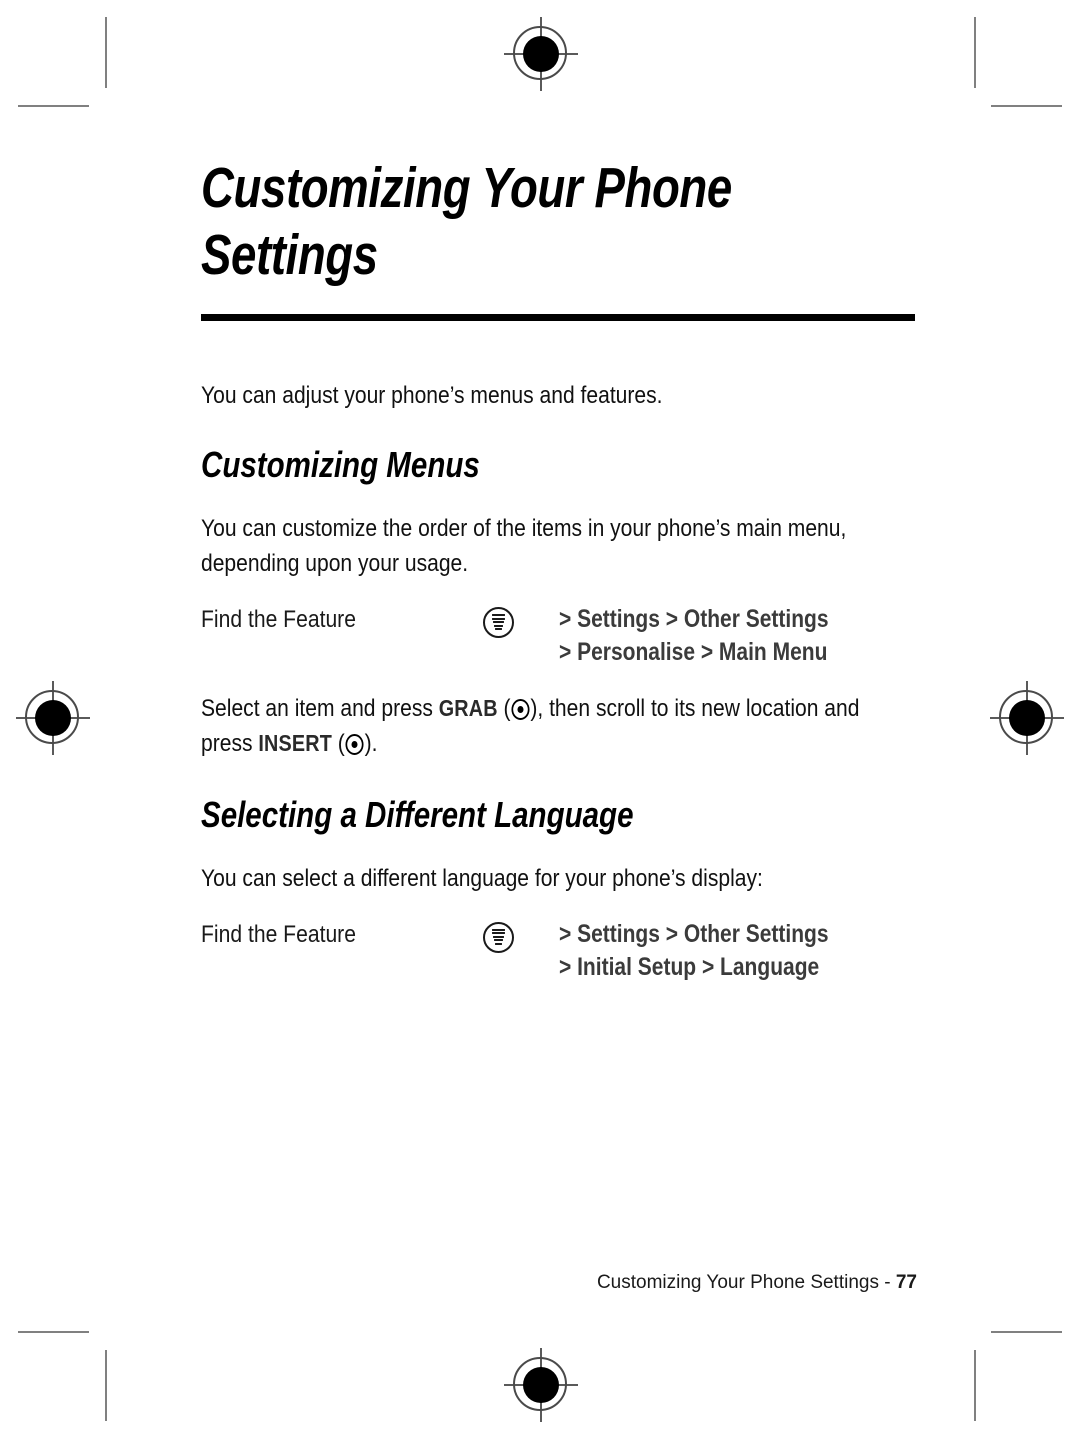  Describe the element at coordinates (340, 465) in the screenshot. I see `section-heading-customizing-menus: Customizing Menus` at that location.